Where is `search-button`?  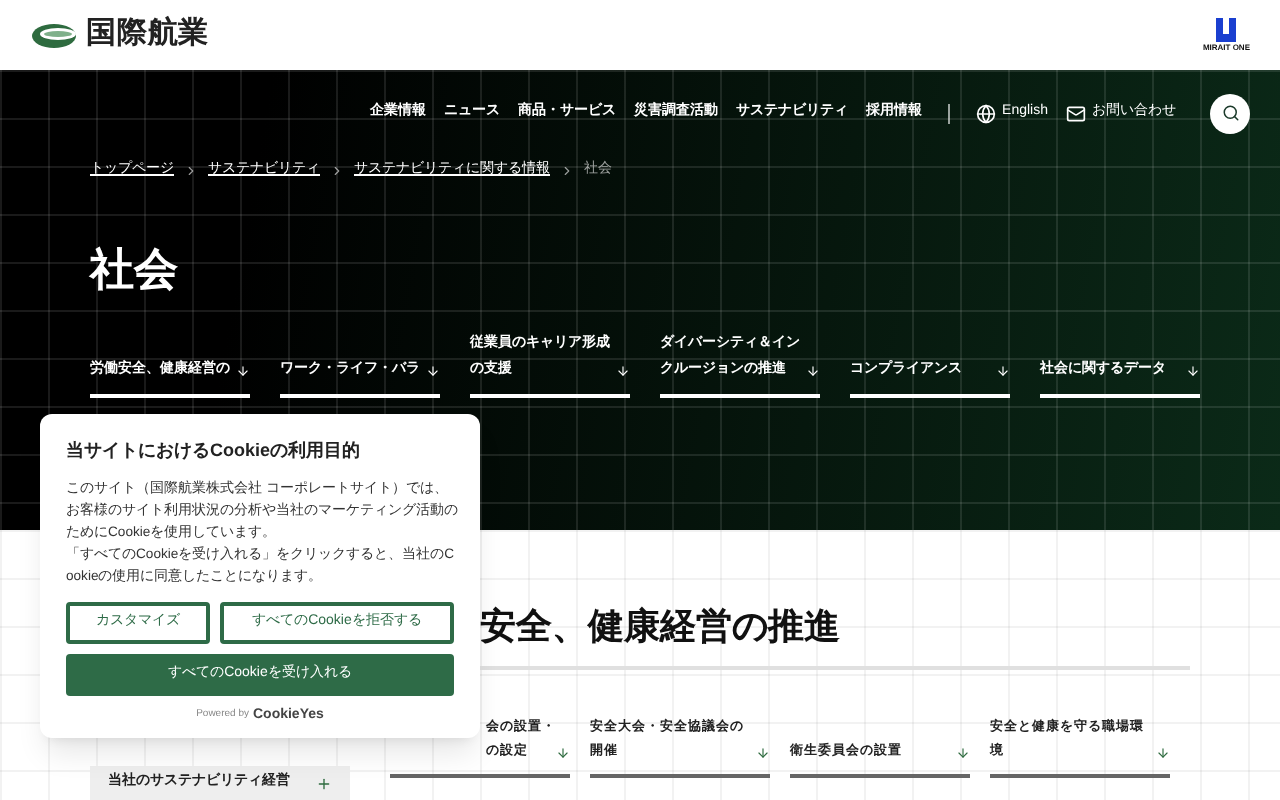
search-button is located at coordinates (1230, 113).